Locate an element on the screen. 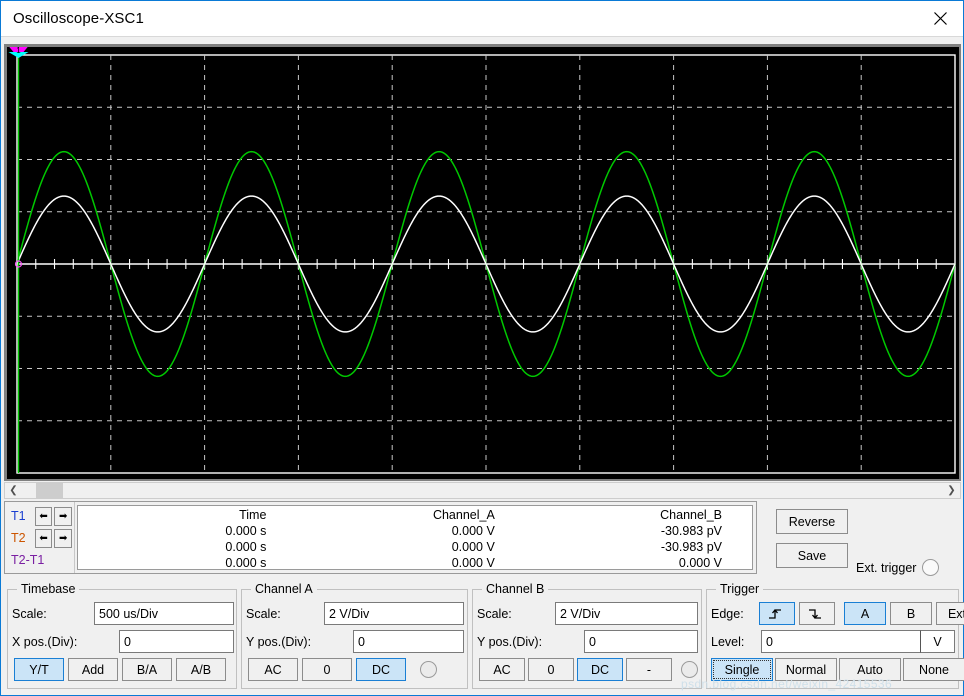  trigger-edge-row: Edge: A B Ext is located at coordinates (837, 613).